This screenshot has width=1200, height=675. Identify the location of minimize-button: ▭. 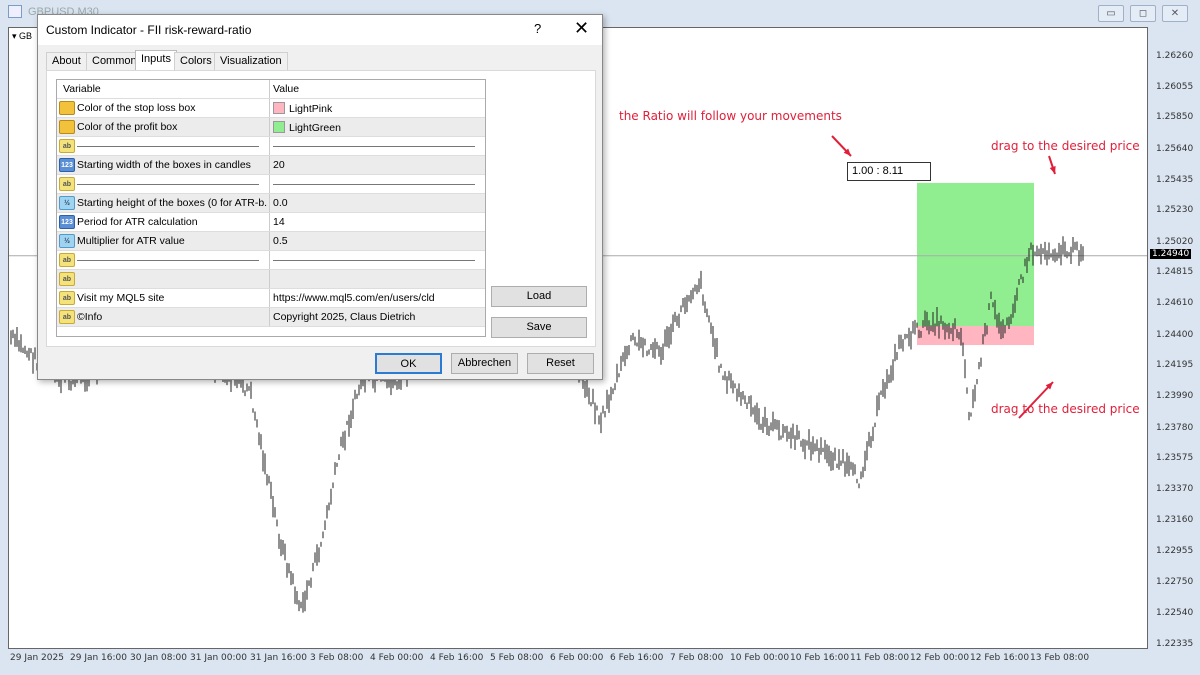
(1111, 13).